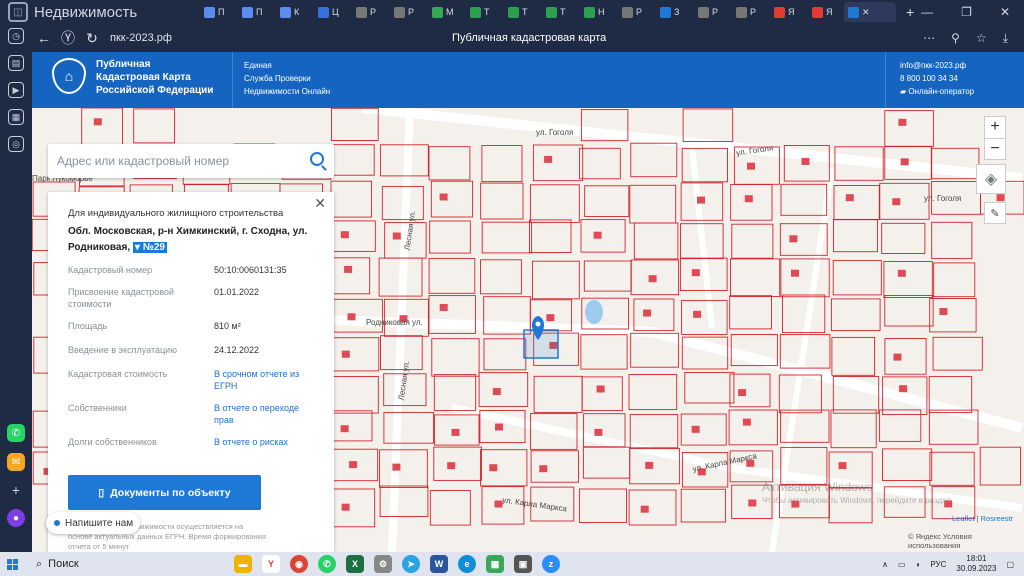 This screenshot has height=576, width=1024. I want to click on notifications-icon: ▢, so click(1010, 564).